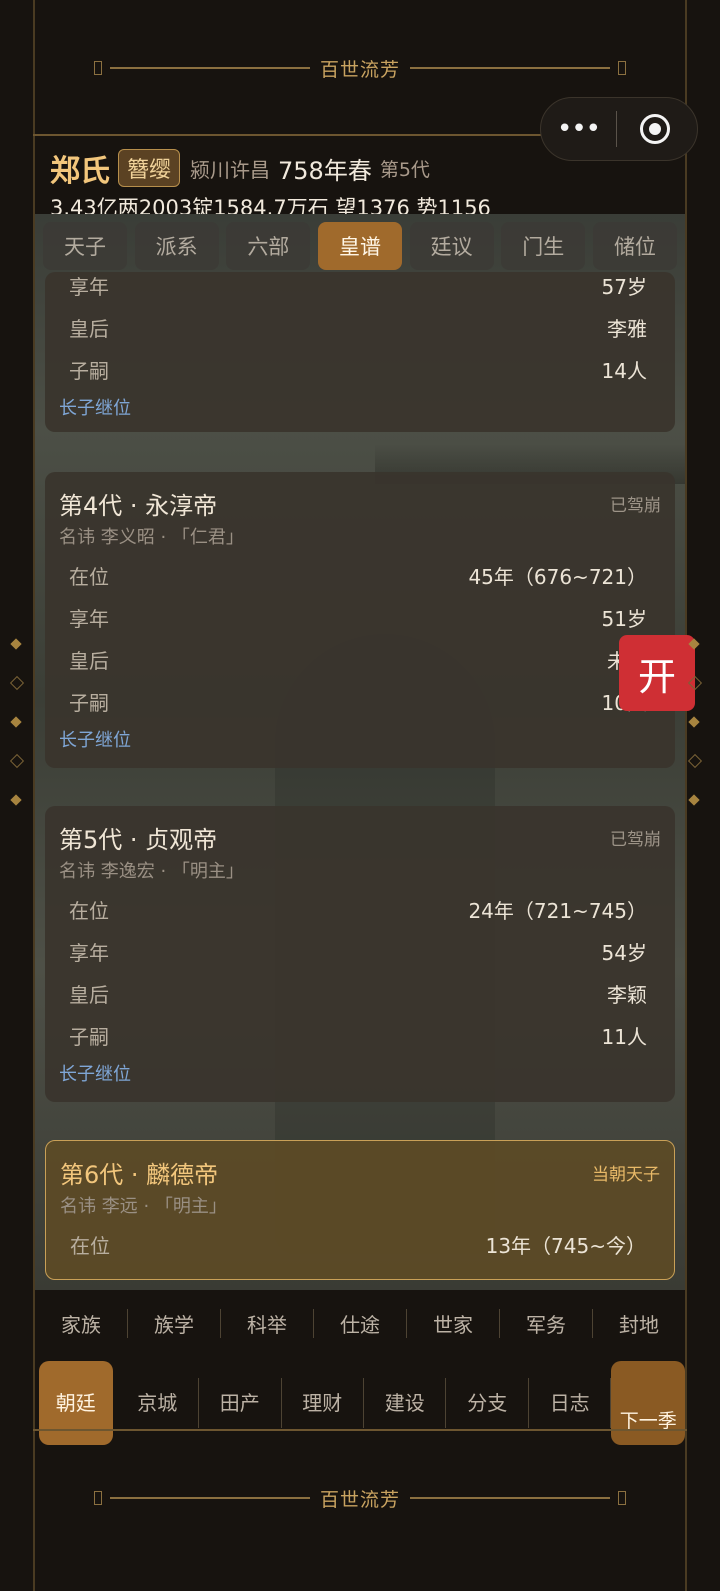 Image resolution: width=720 pixels, height=1591 pixels. Describe the element at coordinates (405, 1403) in the screenshot. I see `nav-jianshe: 建设` at that location.